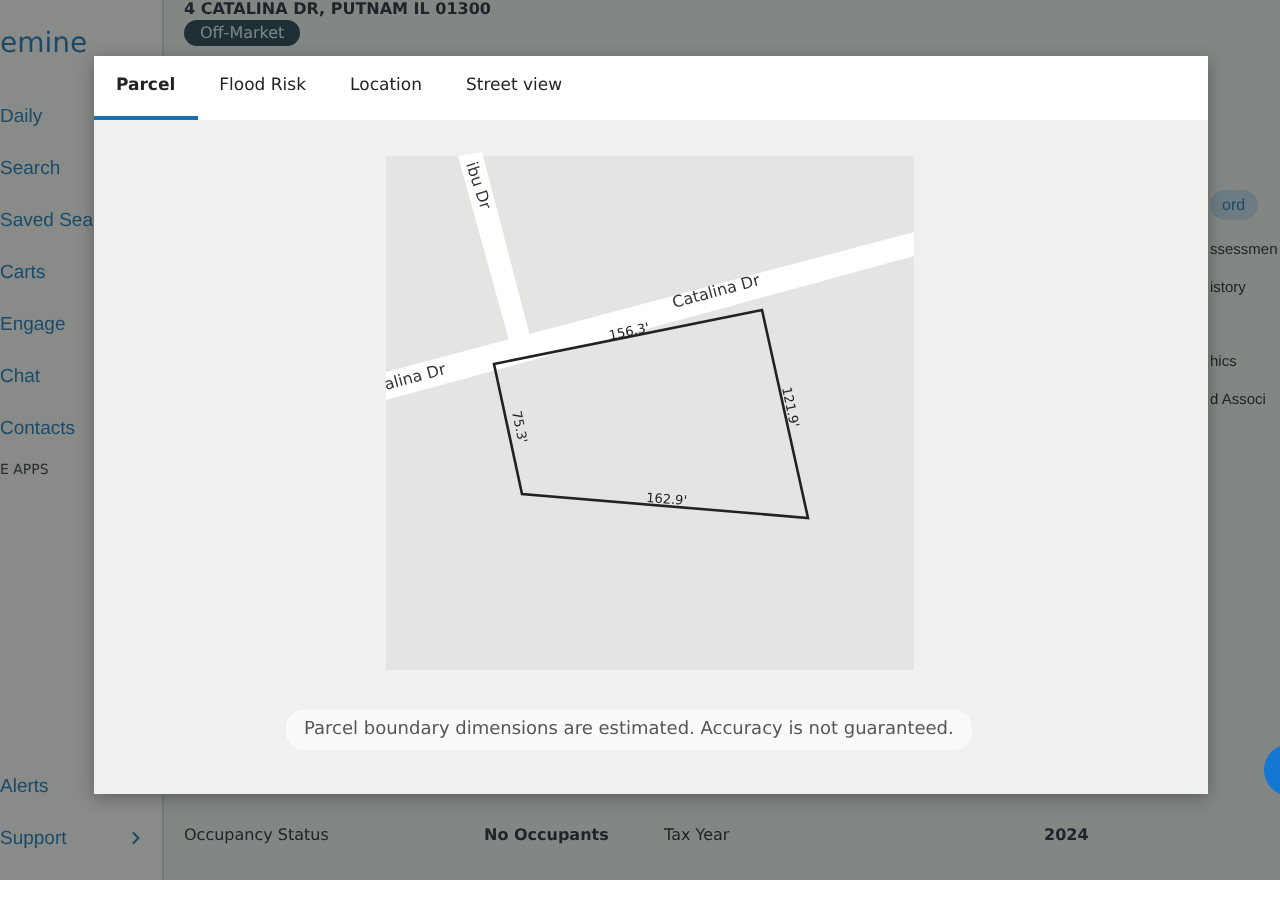 The image size is (1280, 900). I want to click on street-label: Catalina Dr, so click(716, 291).